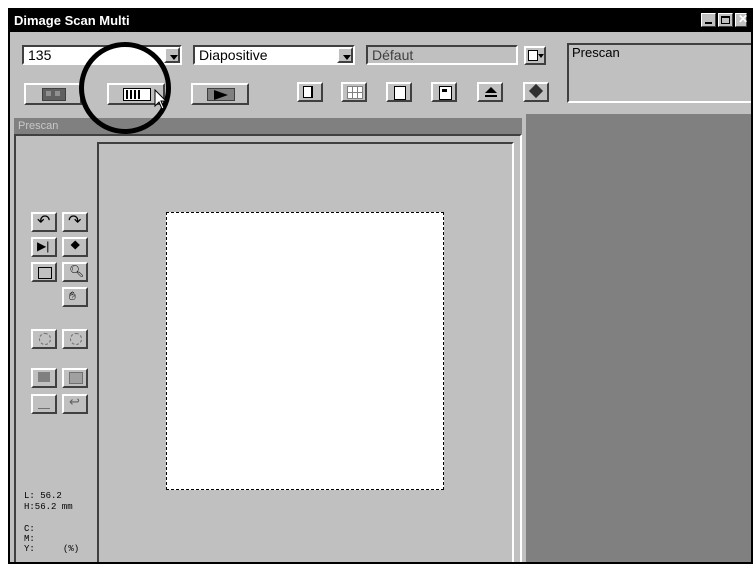 The image size is (753, 570). I want to click on pan-button: ✋︎, so click(75, 297).